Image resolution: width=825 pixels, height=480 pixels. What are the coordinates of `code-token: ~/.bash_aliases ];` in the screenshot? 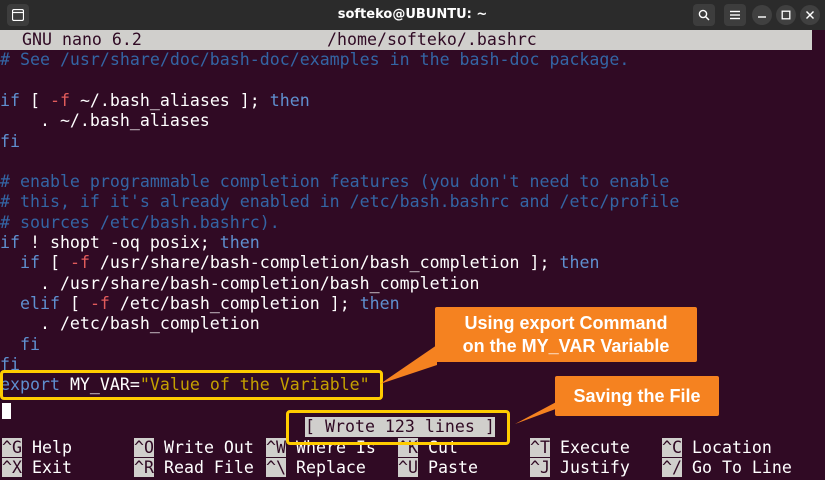 It's located at (169, 100).